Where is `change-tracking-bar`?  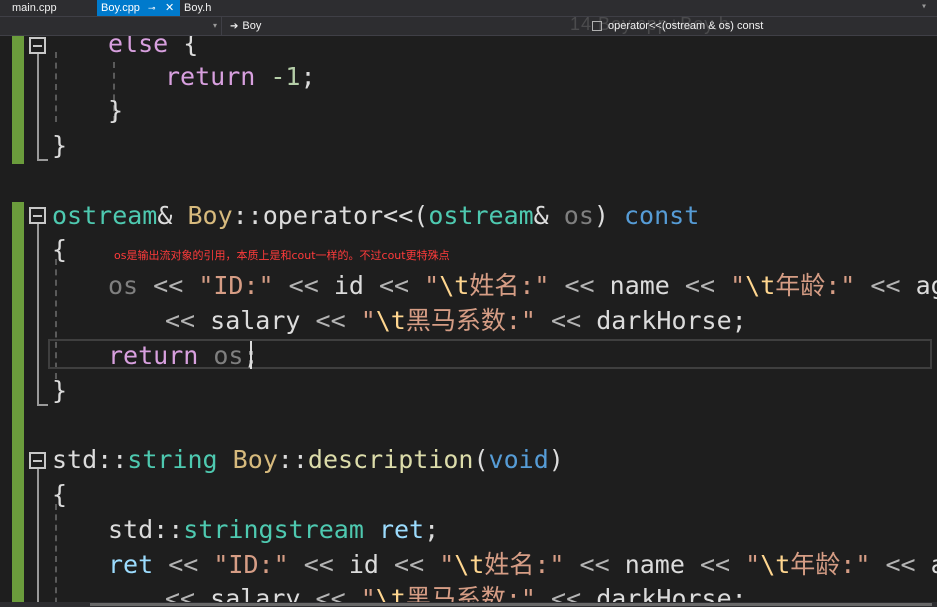
change-tracking-bar is located at coordinates (18, 321).